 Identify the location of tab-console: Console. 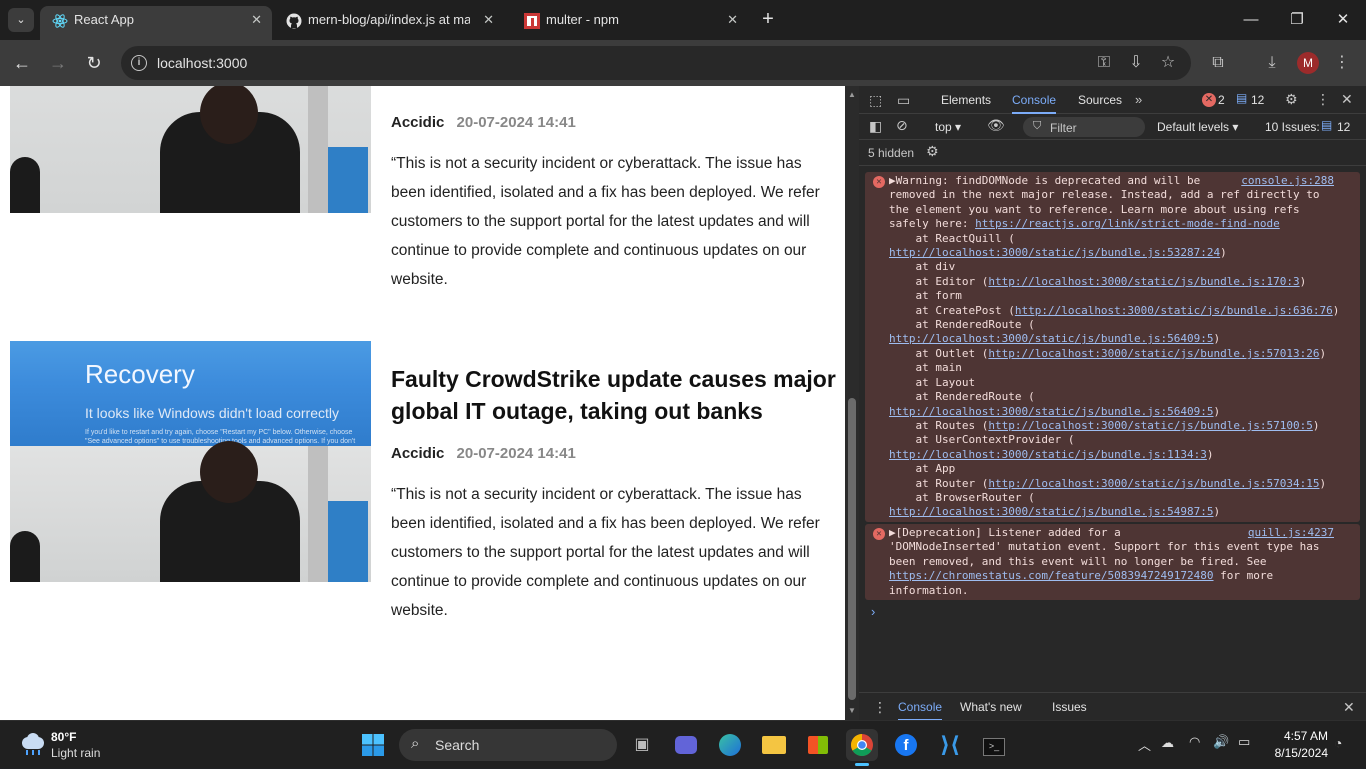
(1034, 100).